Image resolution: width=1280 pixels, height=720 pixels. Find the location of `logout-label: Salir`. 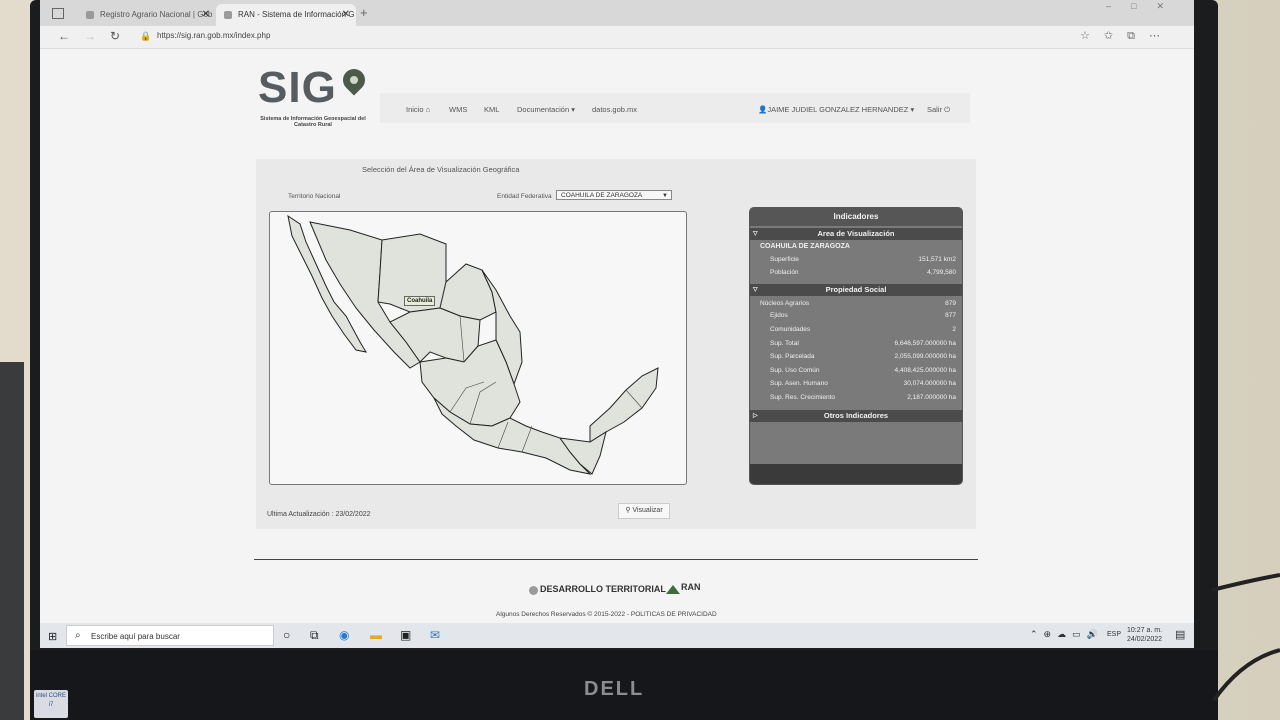

logout-label: Salir is located at coordinates (935, 109).